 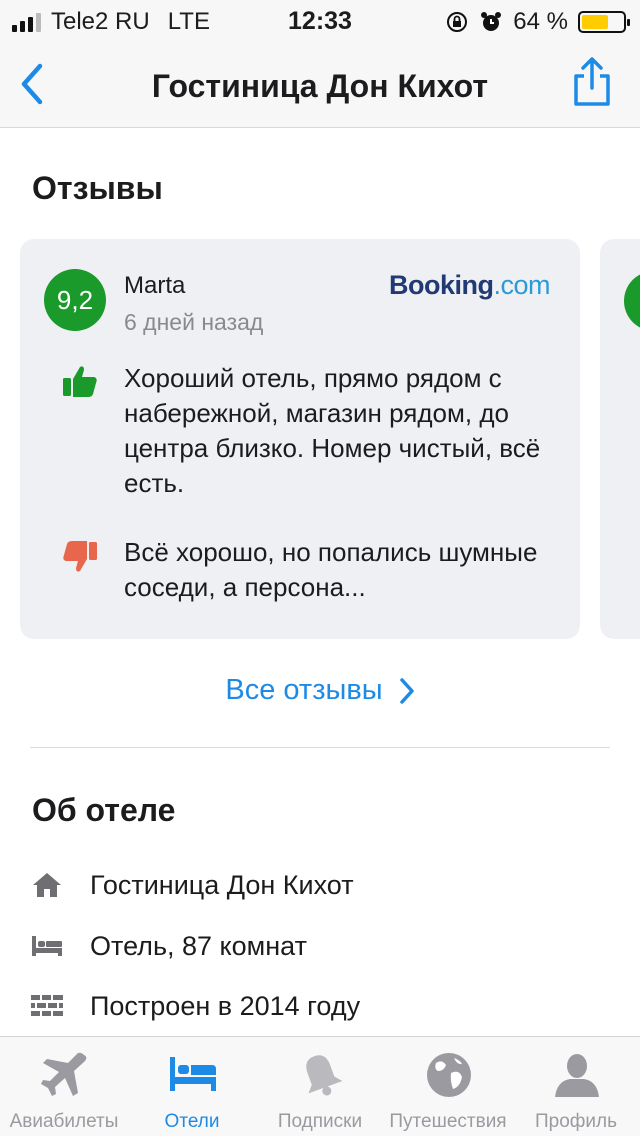 I want to click on tab-flights: Авиабилеты, so click(x=64, y=1086).